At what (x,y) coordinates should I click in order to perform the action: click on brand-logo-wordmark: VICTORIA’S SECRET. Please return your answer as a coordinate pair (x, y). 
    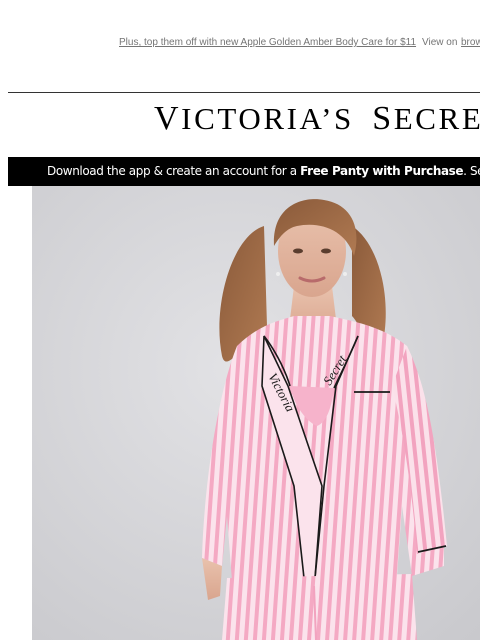
    Looking at the image, I should click on (317, 118).